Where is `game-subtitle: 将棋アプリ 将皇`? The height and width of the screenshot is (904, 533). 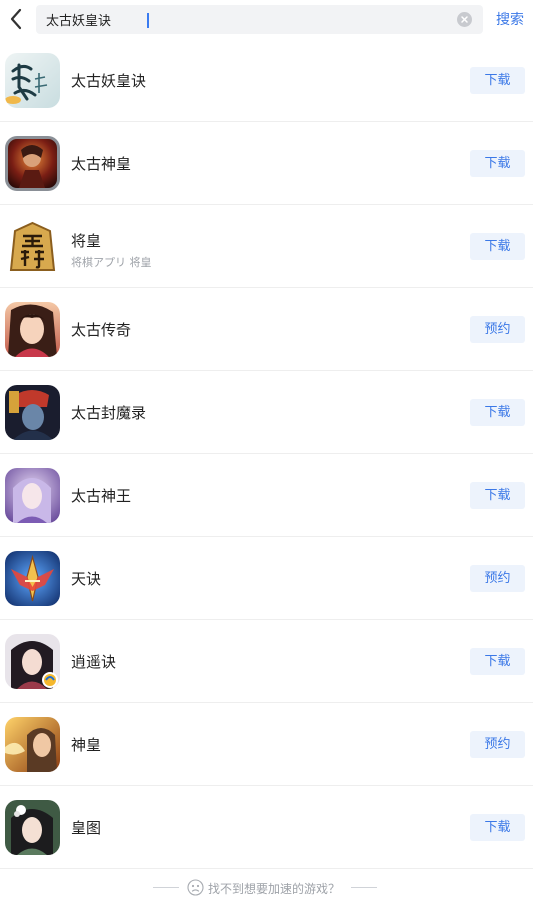 game-subtitle: 将棋アプリ 将皇 is located at coordinates (111, 262).